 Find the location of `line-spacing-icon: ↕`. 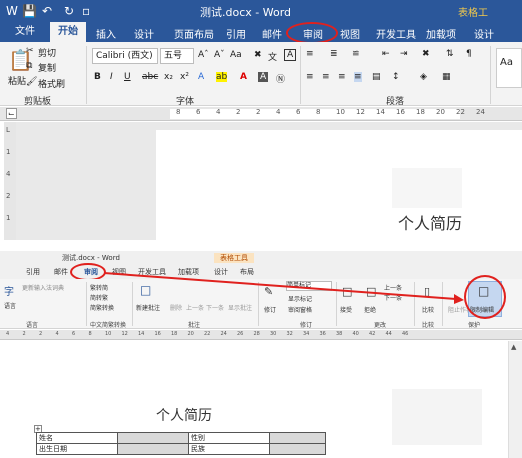

line-spacing-icon: ↕ is located at coordinates (396, 77).